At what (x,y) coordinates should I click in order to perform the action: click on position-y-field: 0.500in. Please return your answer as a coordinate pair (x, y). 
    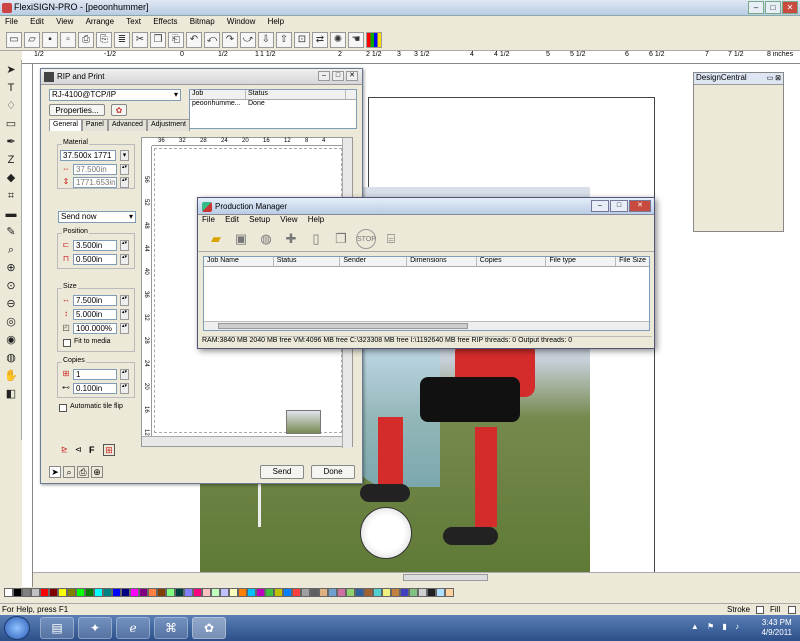
    Looking at the image, I should click on (95, 259).